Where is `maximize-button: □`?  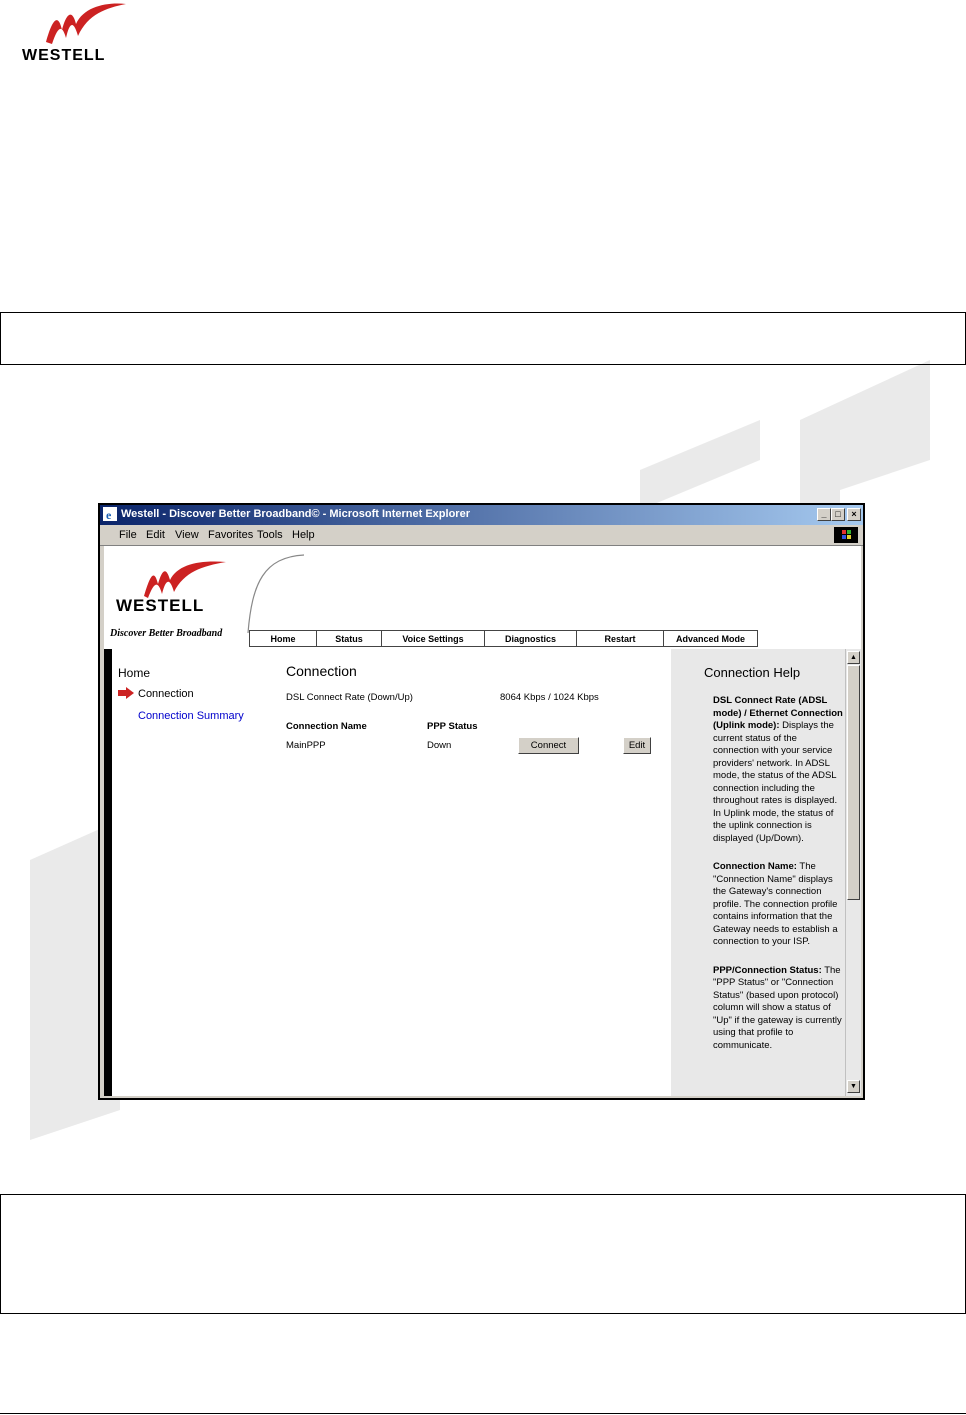
maximize-button: □ is located at coordinates (838, 514).